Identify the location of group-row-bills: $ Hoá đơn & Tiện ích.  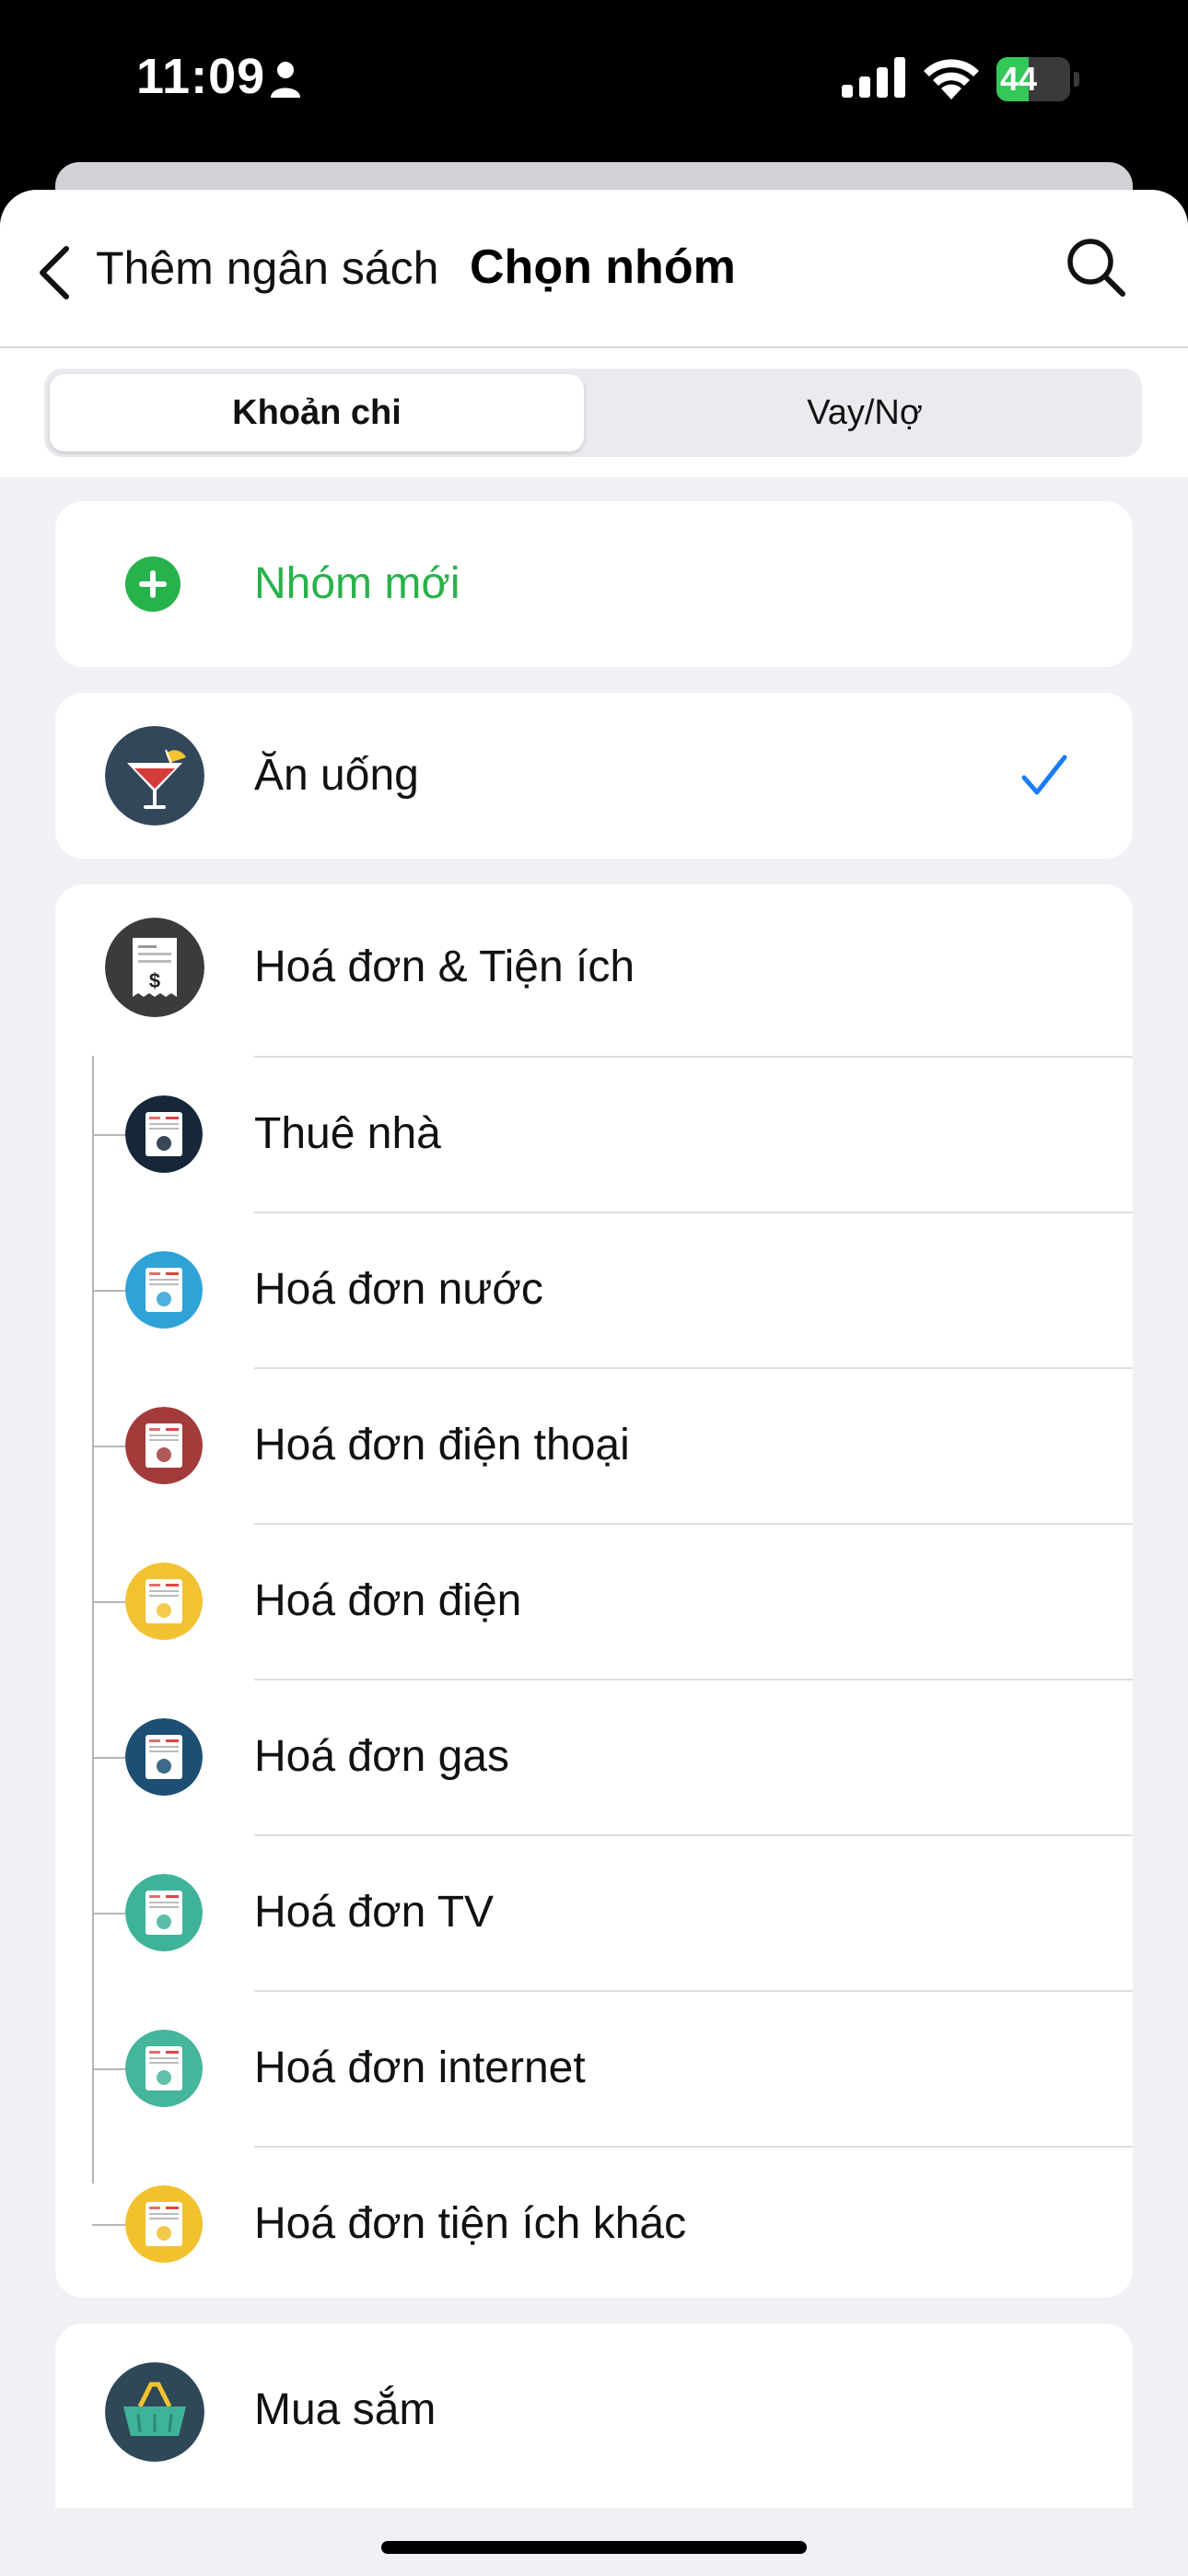
(594, 967).